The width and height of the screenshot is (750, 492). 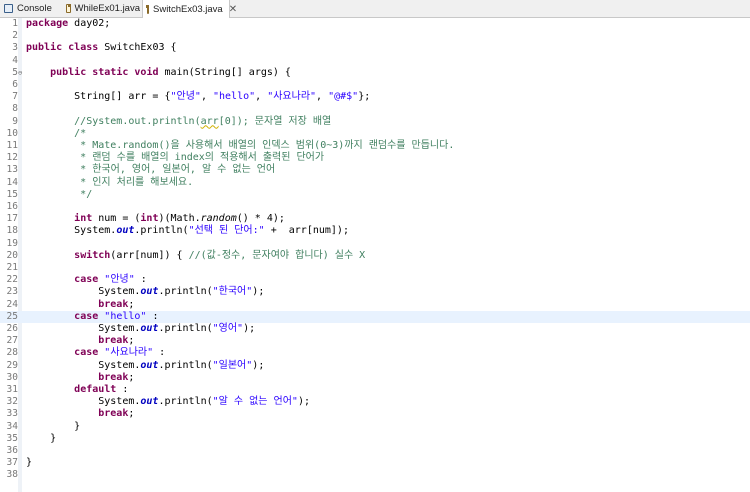 What do you see at coordinates (375, 475) in the screenshot?
I see `code-line: 38` at bounding box center [375, 475].